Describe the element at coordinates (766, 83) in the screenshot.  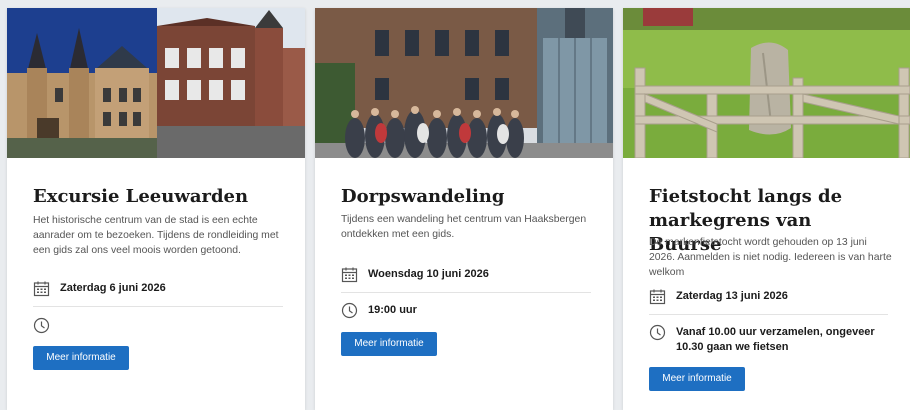
I see `event-photo-fietstocht` at that location.